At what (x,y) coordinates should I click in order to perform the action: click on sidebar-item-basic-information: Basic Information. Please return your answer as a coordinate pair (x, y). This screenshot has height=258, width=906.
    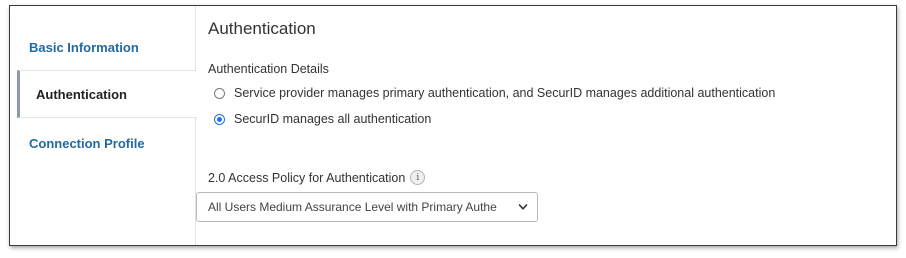
    Looking at the image, I should click on (103, 47).